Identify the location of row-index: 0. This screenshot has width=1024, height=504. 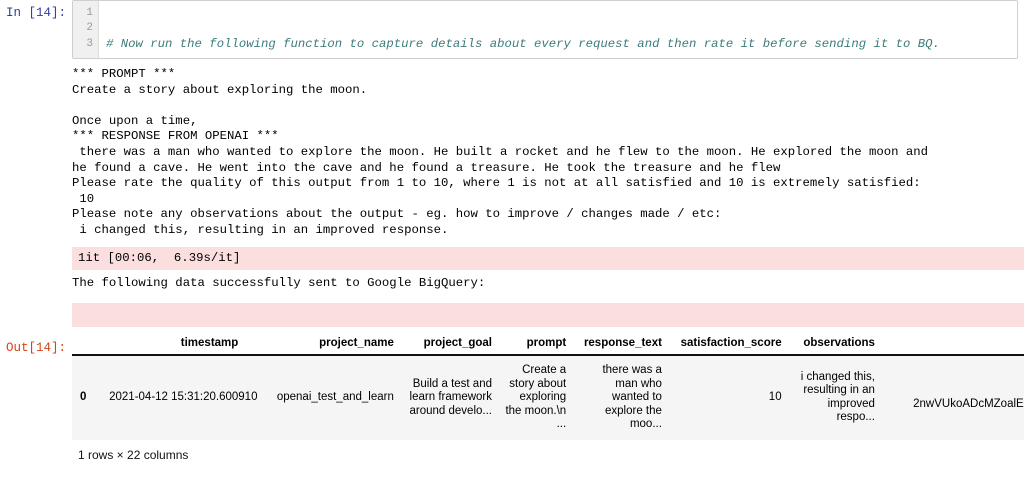
(88, 397).